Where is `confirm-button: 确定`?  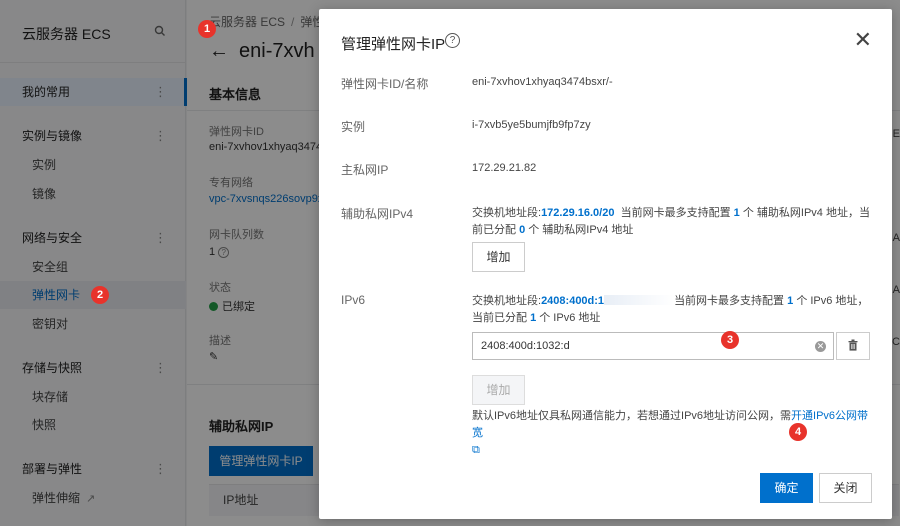
confirm-button: 确定 is located at coordinates (786, 488).